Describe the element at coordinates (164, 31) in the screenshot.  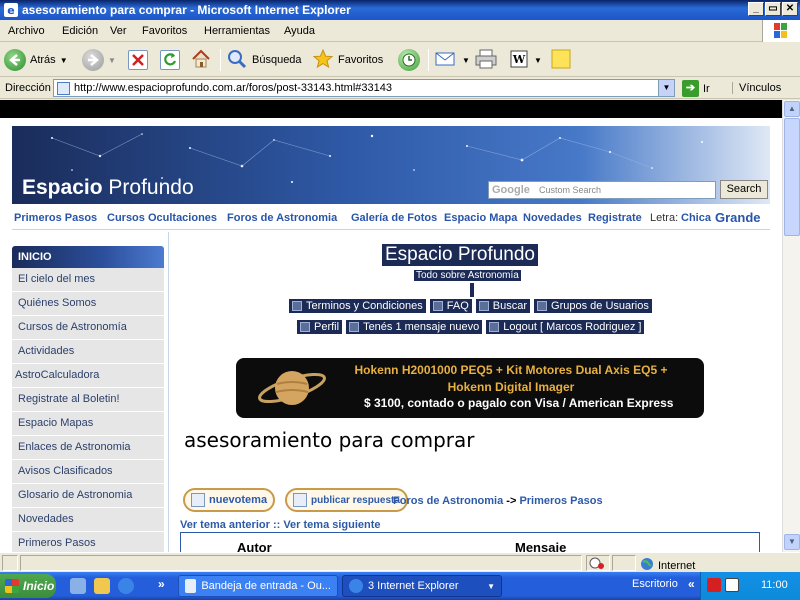
I see `menu-favoritos: Favoritos` at that location.